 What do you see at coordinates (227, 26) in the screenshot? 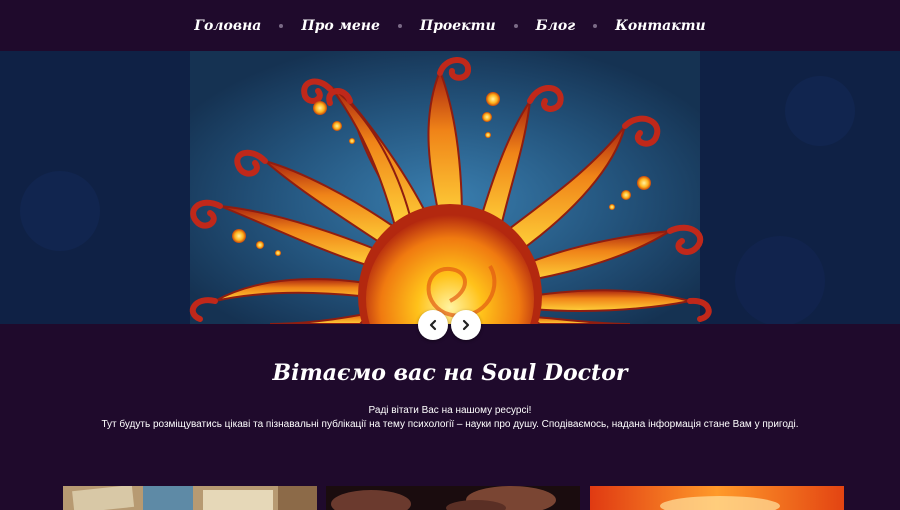
I see `nav-item-home: Головна` at bounding box center [227, 26].